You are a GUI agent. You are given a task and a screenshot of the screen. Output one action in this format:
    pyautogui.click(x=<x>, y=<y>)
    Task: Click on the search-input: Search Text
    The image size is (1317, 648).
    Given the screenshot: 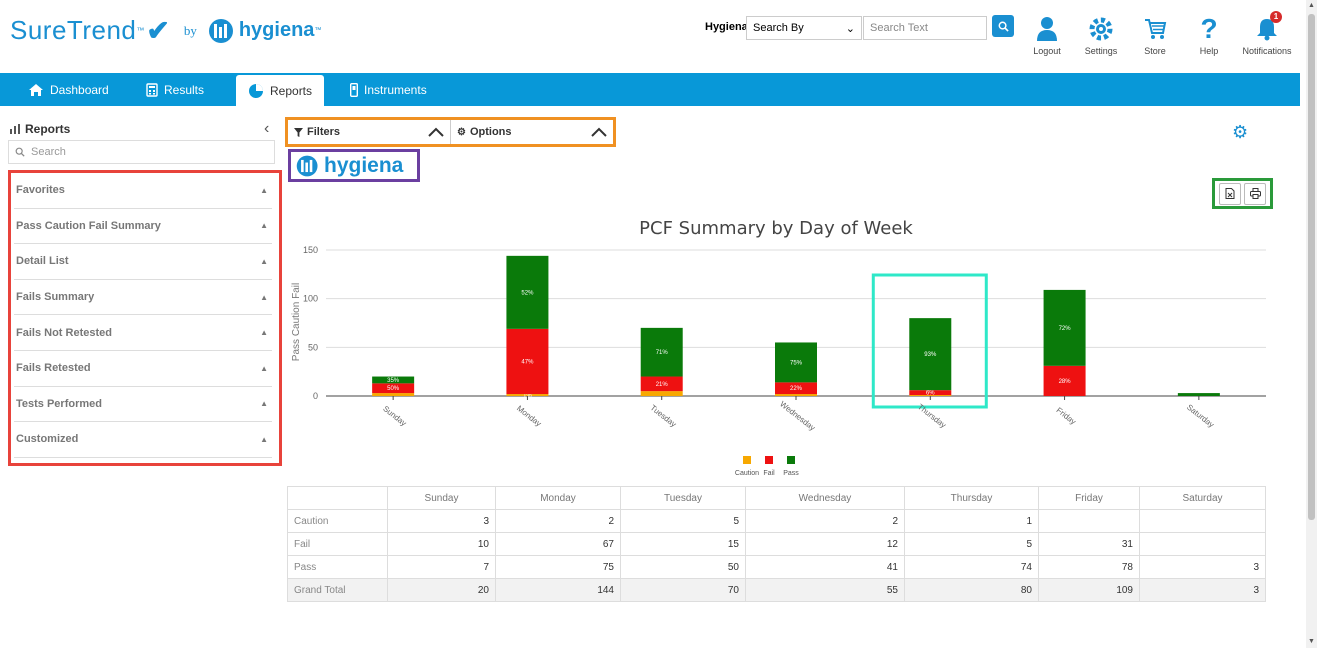 What is the action you would take?
    pyautogui.click(x=925, y=28)
    